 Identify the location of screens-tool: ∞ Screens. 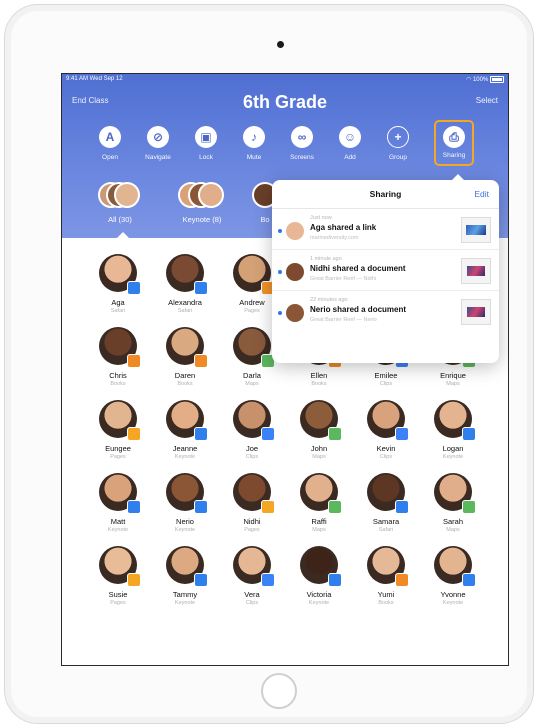
(302, 143).